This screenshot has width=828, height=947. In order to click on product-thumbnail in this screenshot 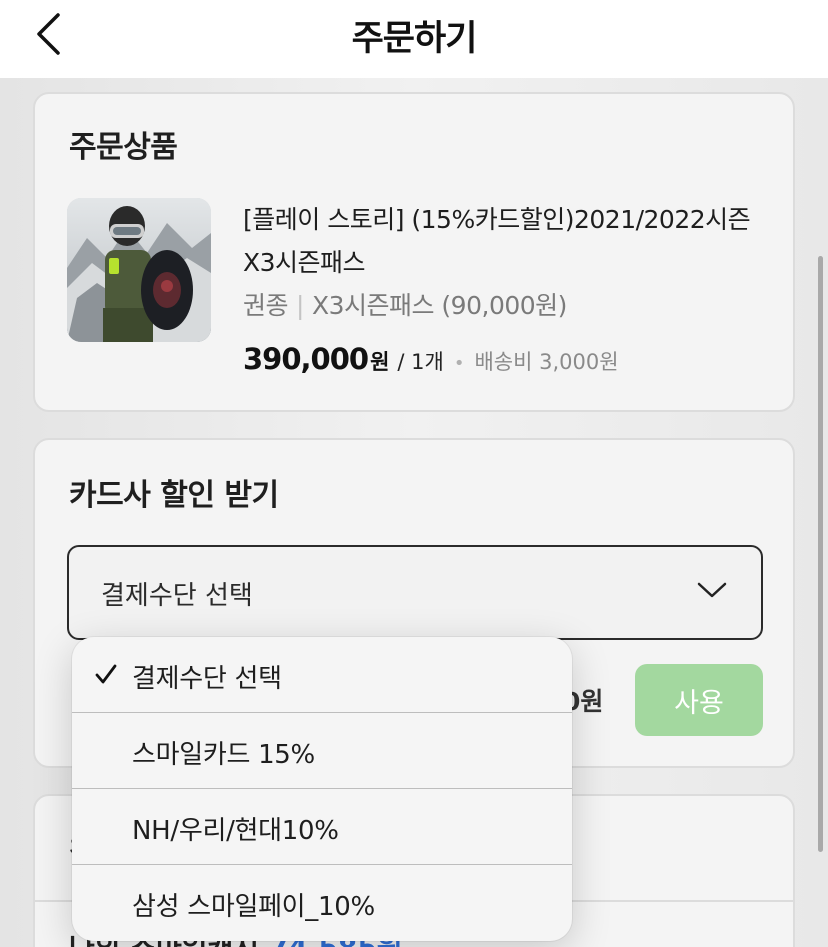, I will do `click(139, 270)`.